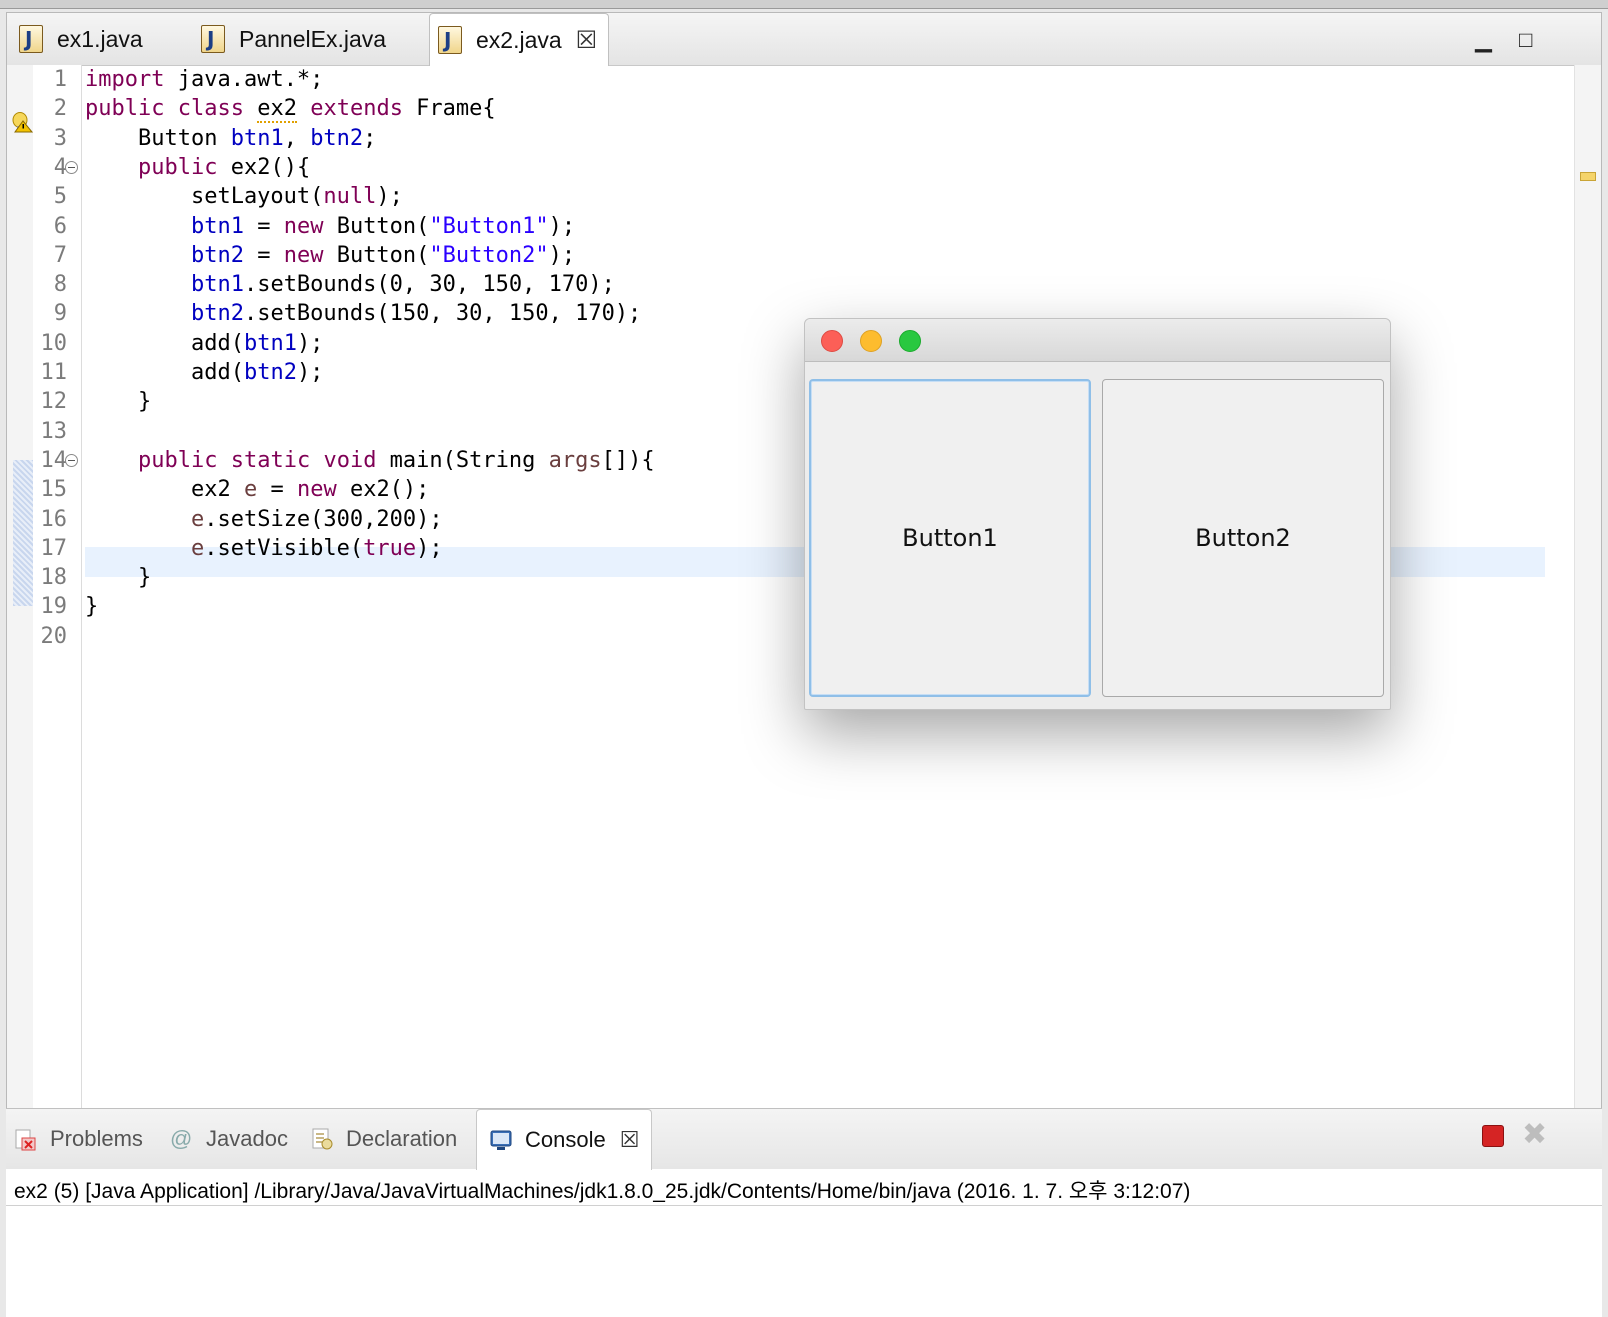  Describe the element at coordinates (950, 538) in the screenshot. I see `button1: Button1` at that location.